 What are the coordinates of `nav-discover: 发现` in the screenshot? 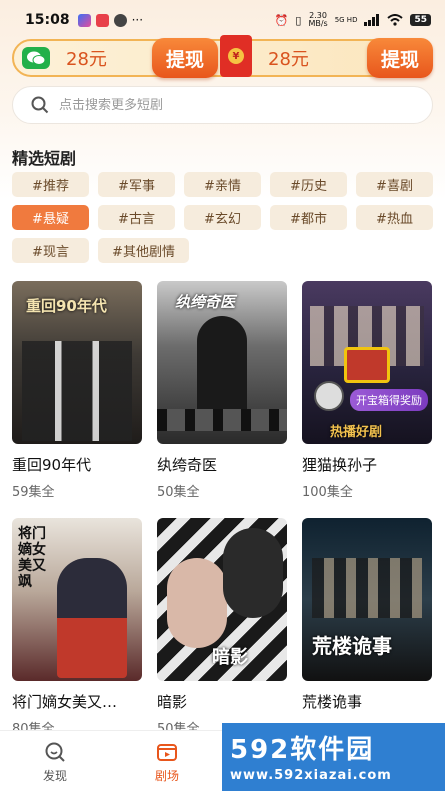 It's located at (55, 762).